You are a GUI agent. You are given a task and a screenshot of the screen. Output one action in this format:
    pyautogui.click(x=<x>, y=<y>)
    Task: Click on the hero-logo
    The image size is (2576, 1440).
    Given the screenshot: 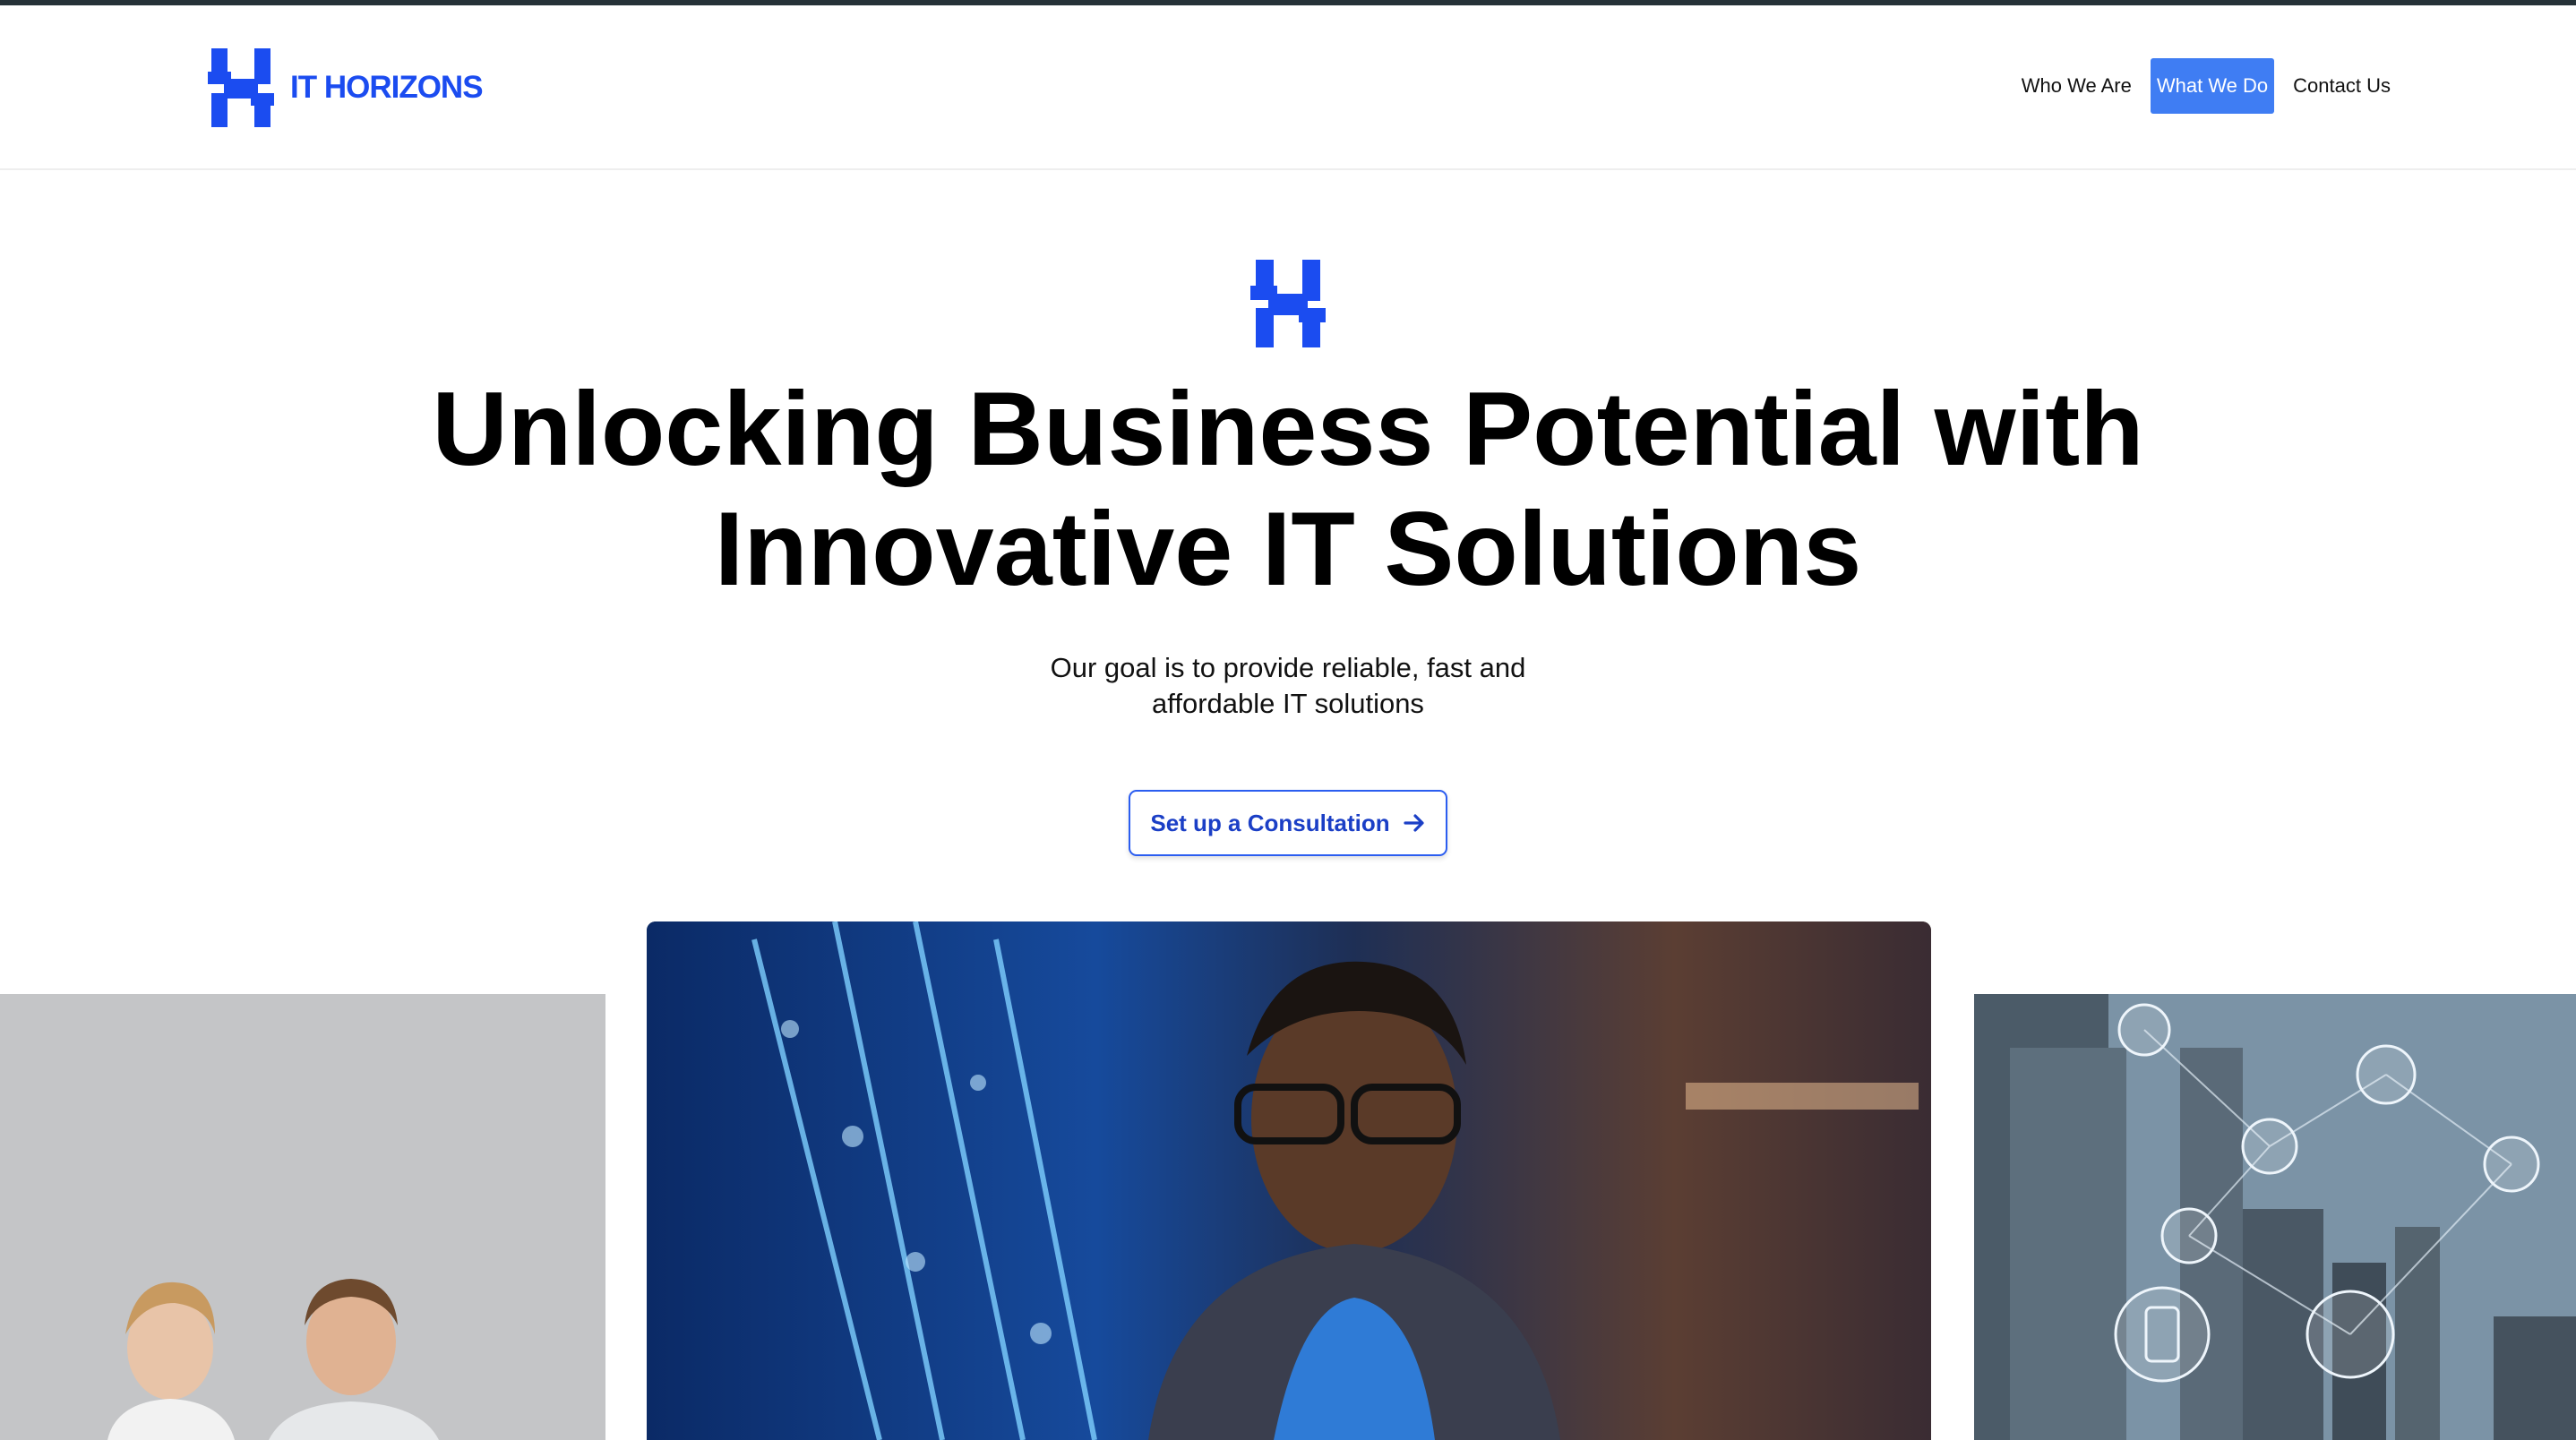 What is the action you would take?
    pyautogui.click(x=1288, y=304)
    